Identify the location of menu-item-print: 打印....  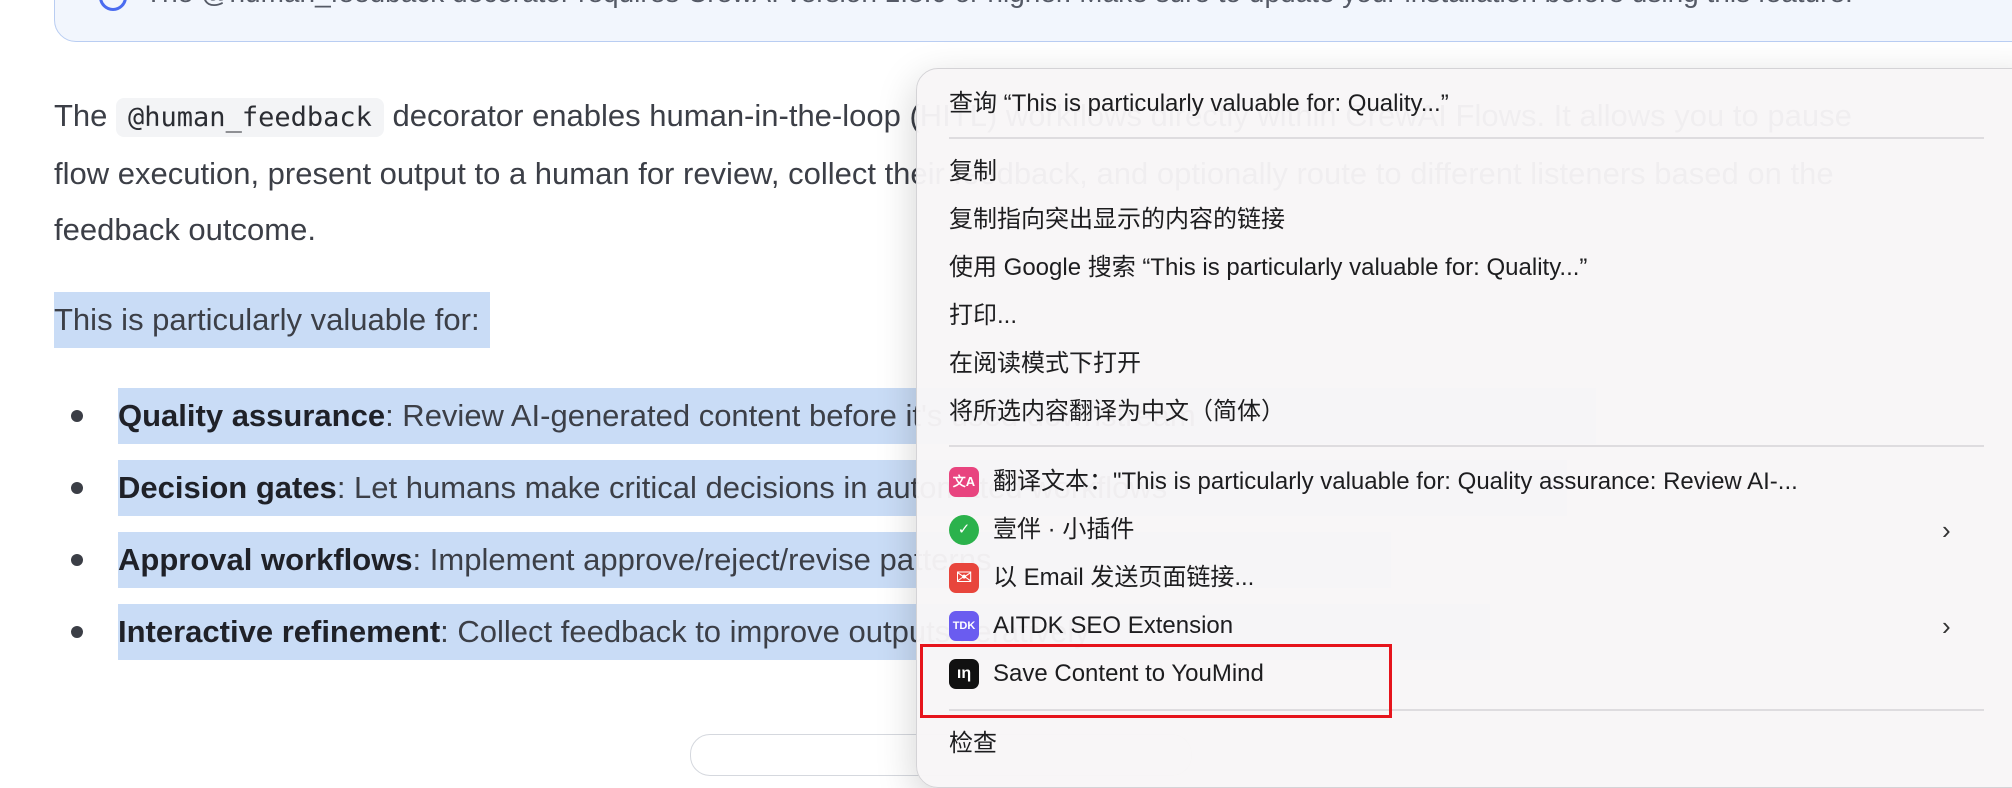
(1464, 316).